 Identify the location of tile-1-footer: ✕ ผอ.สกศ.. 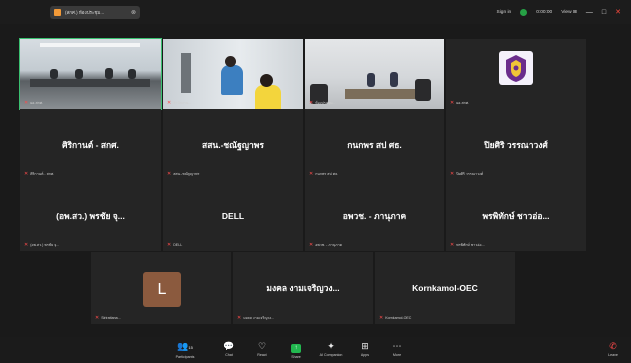
(33, 103).